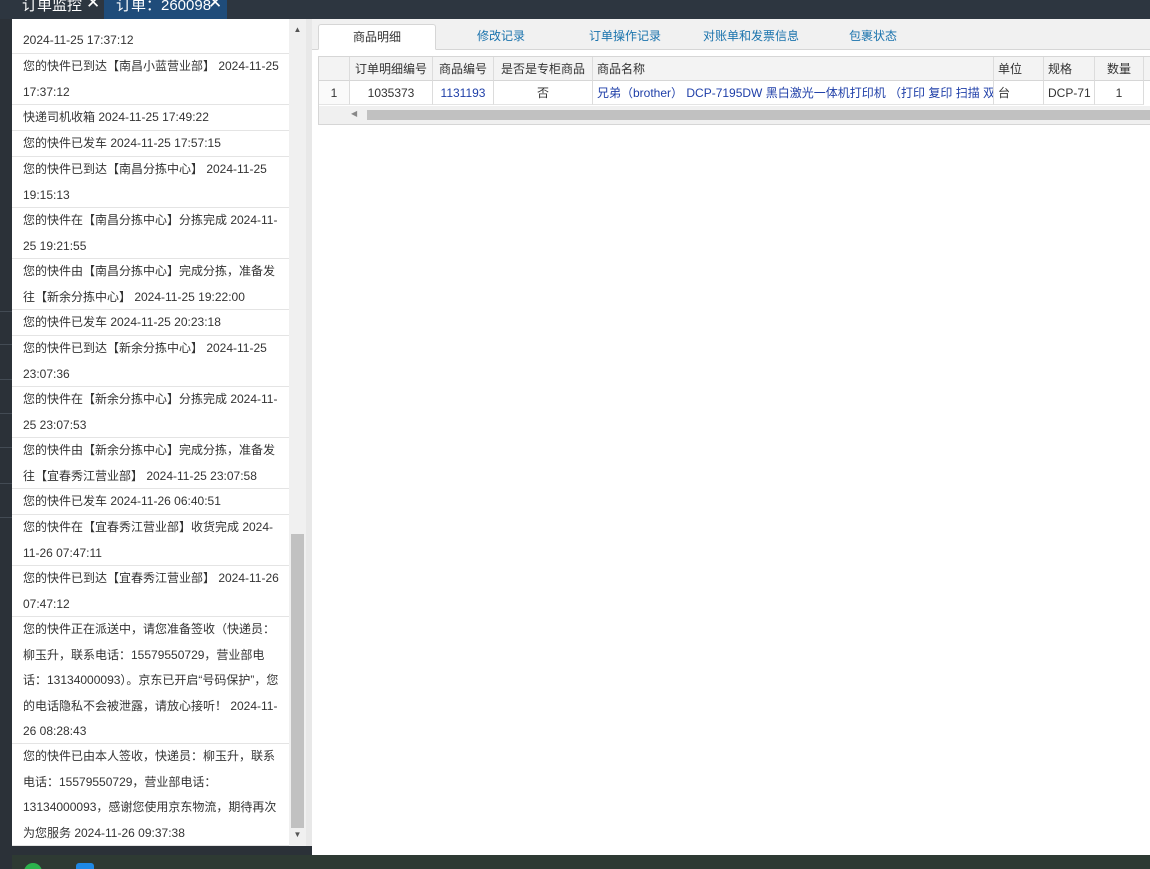  What do you see at coordinates (297, 835) in the screenshot?
I see `scroll-down-icon: ▼` at bounding box center [297, 835].